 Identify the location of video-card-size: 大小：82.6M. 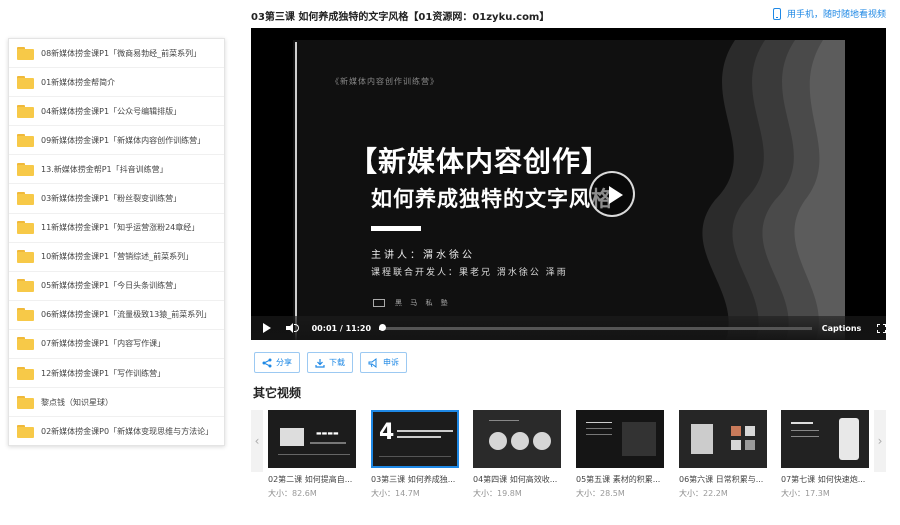
(292, 493).